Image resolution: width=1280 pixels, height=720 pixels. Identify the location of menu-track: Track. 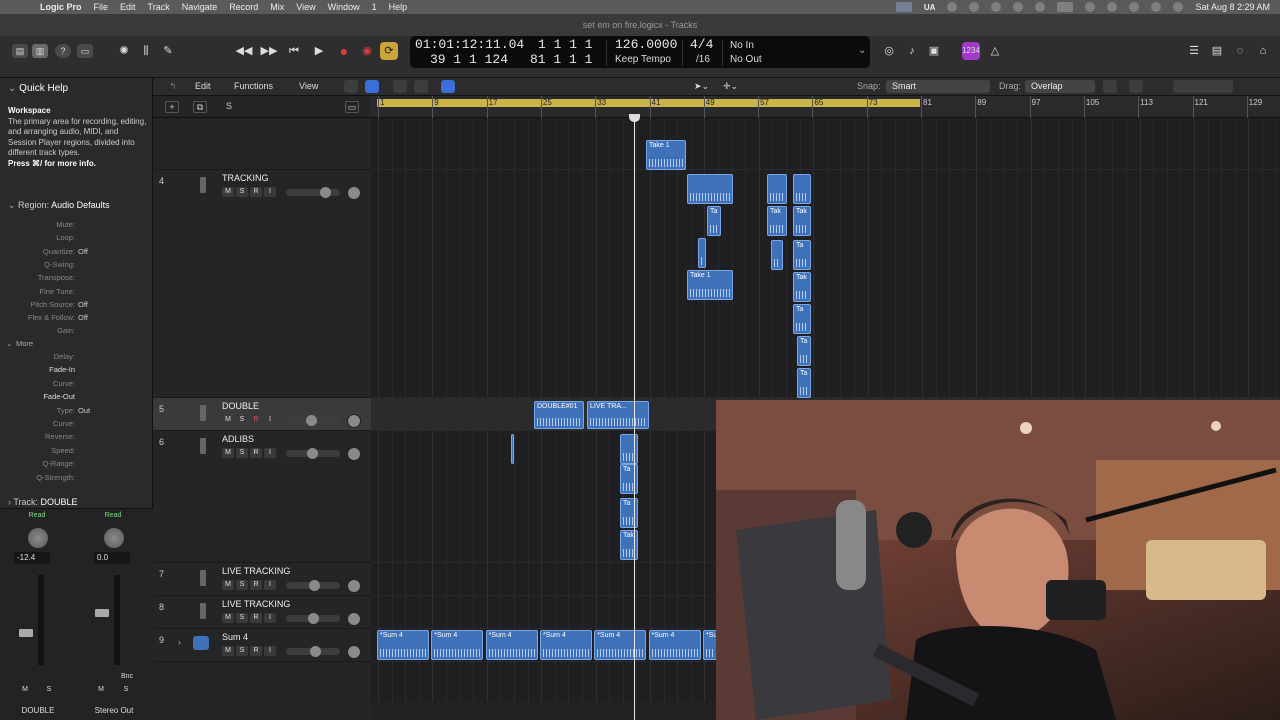
(159, 7).